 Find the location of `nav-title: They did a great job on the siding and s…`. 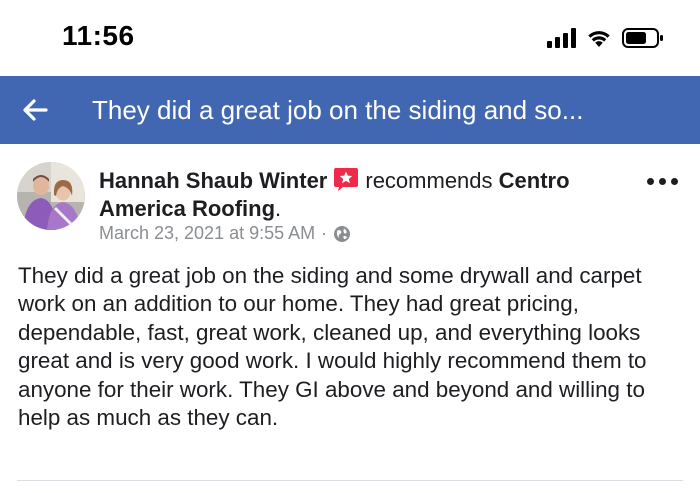

nav-title: They did a great job on the siding and s… is located at coordinates (338, 110).